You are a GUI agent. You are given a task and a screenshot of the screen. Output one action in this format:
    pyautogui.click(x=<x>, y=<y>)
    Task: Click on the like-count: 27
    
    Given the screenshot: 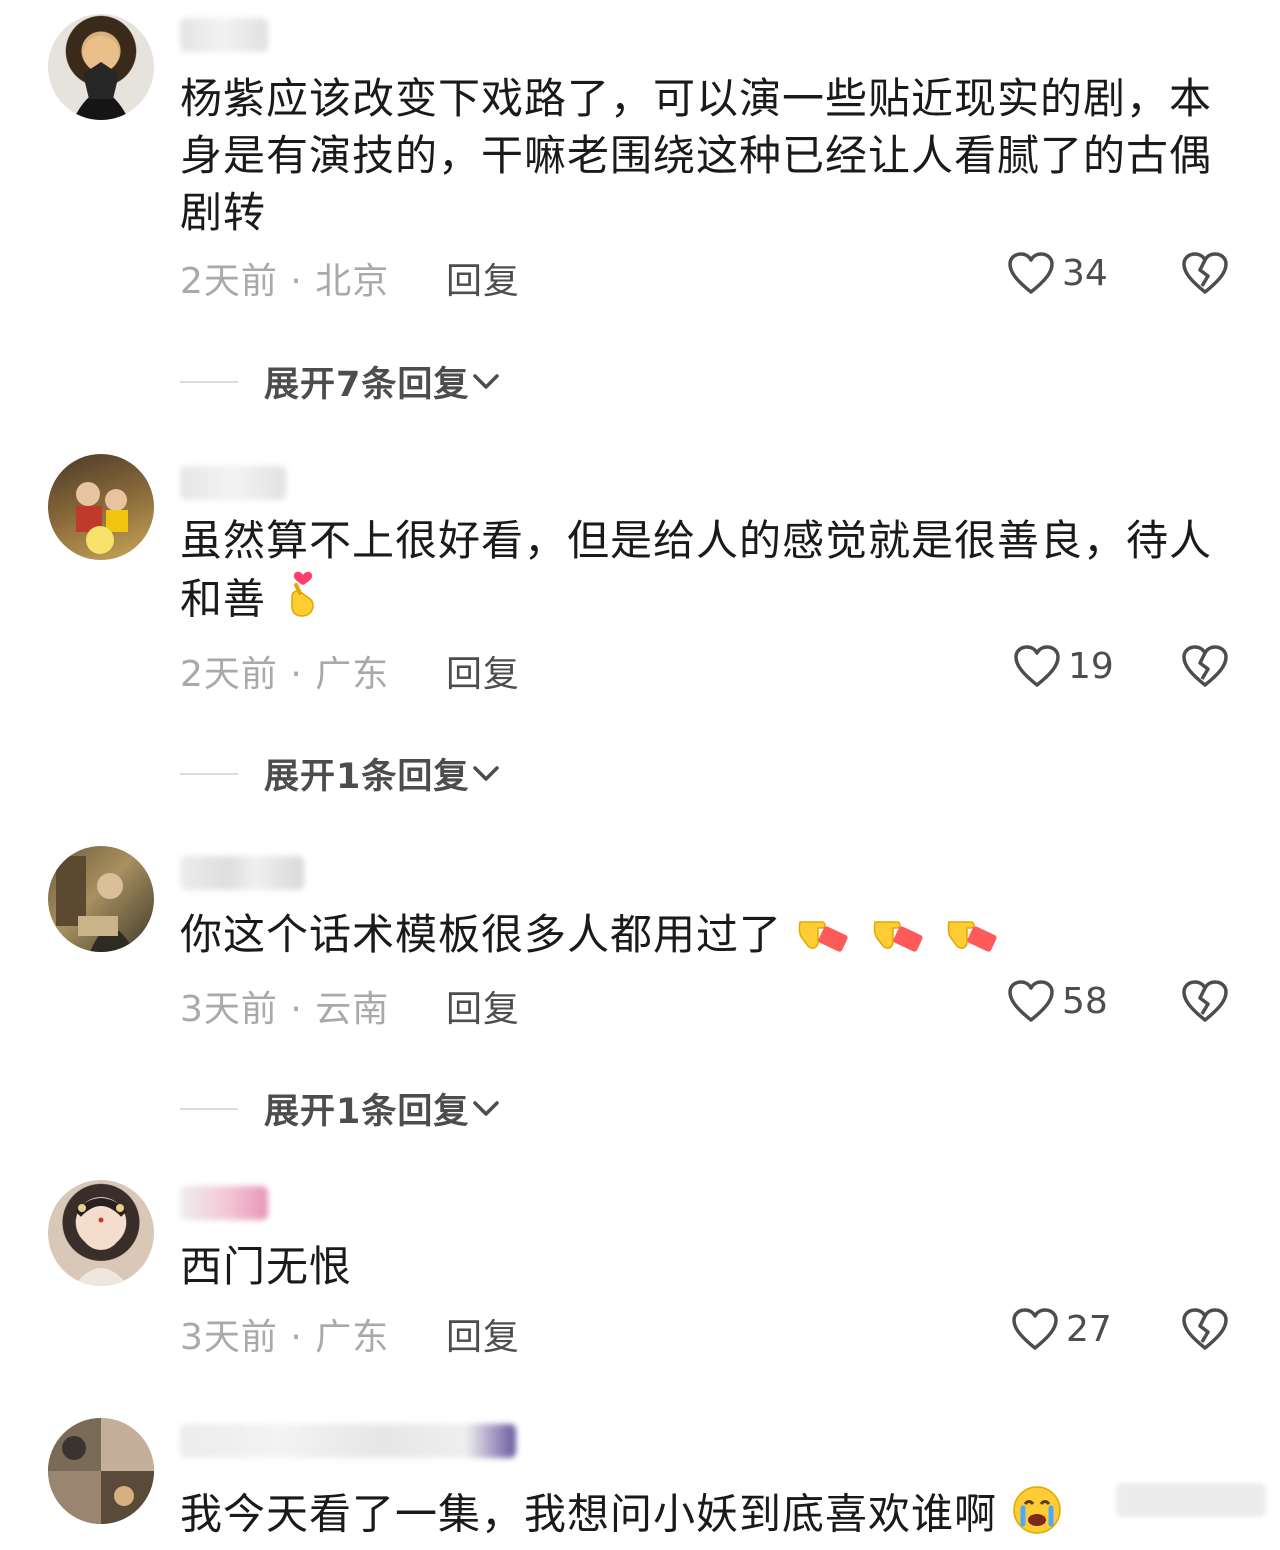 What is the action you would take?
    pyautogui.click(x=1089, y=1329)
    